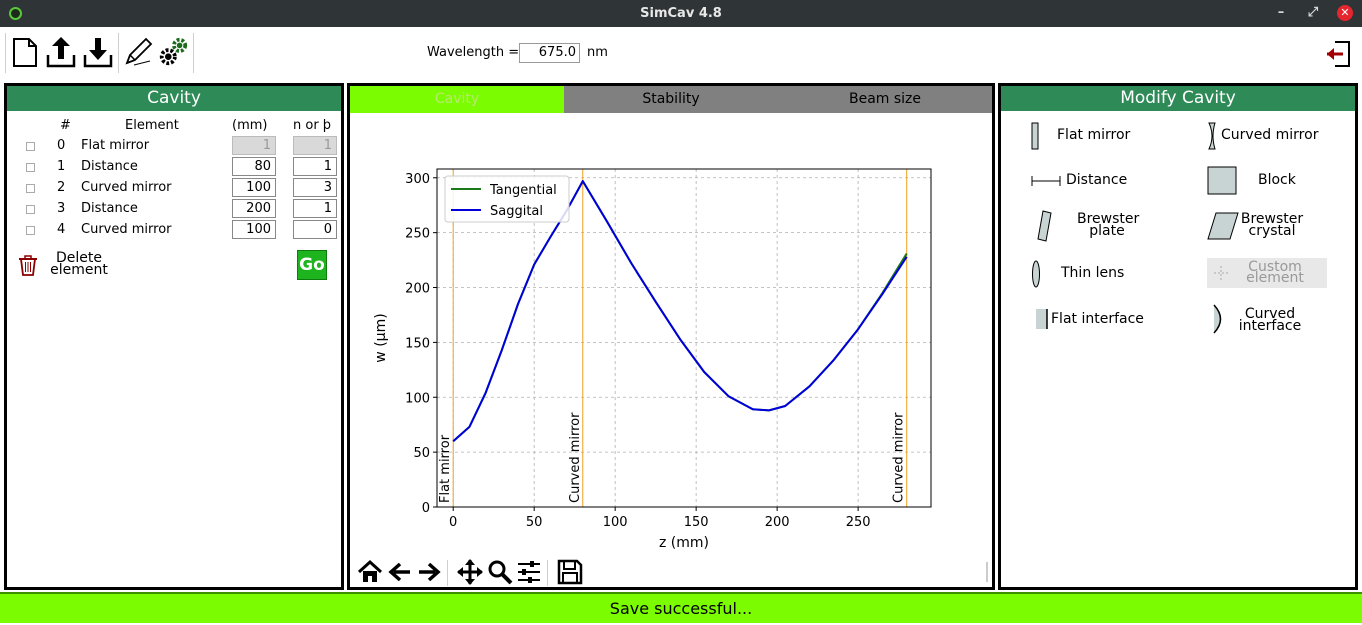 This screenshot has width=1362, height=625. Describe the element at coordinates (453, 522) in the screenshot. I see `x-tick-label: 0` at that location.